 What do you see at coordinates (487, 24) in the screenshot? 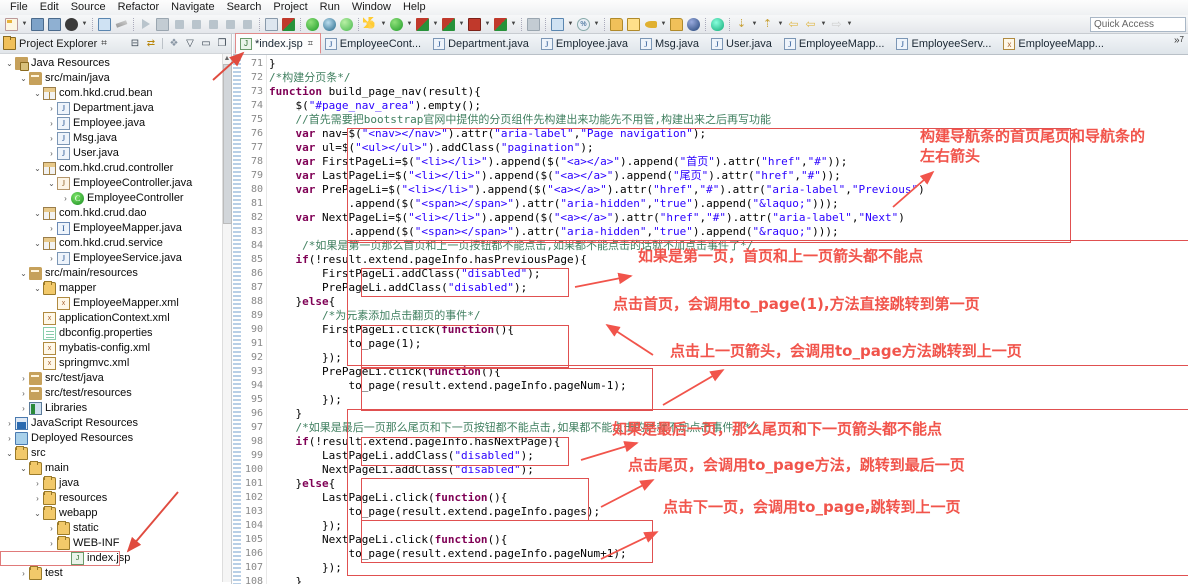
I see `stop-dropdown-icon: ▼` at bounding box center [487, 24].